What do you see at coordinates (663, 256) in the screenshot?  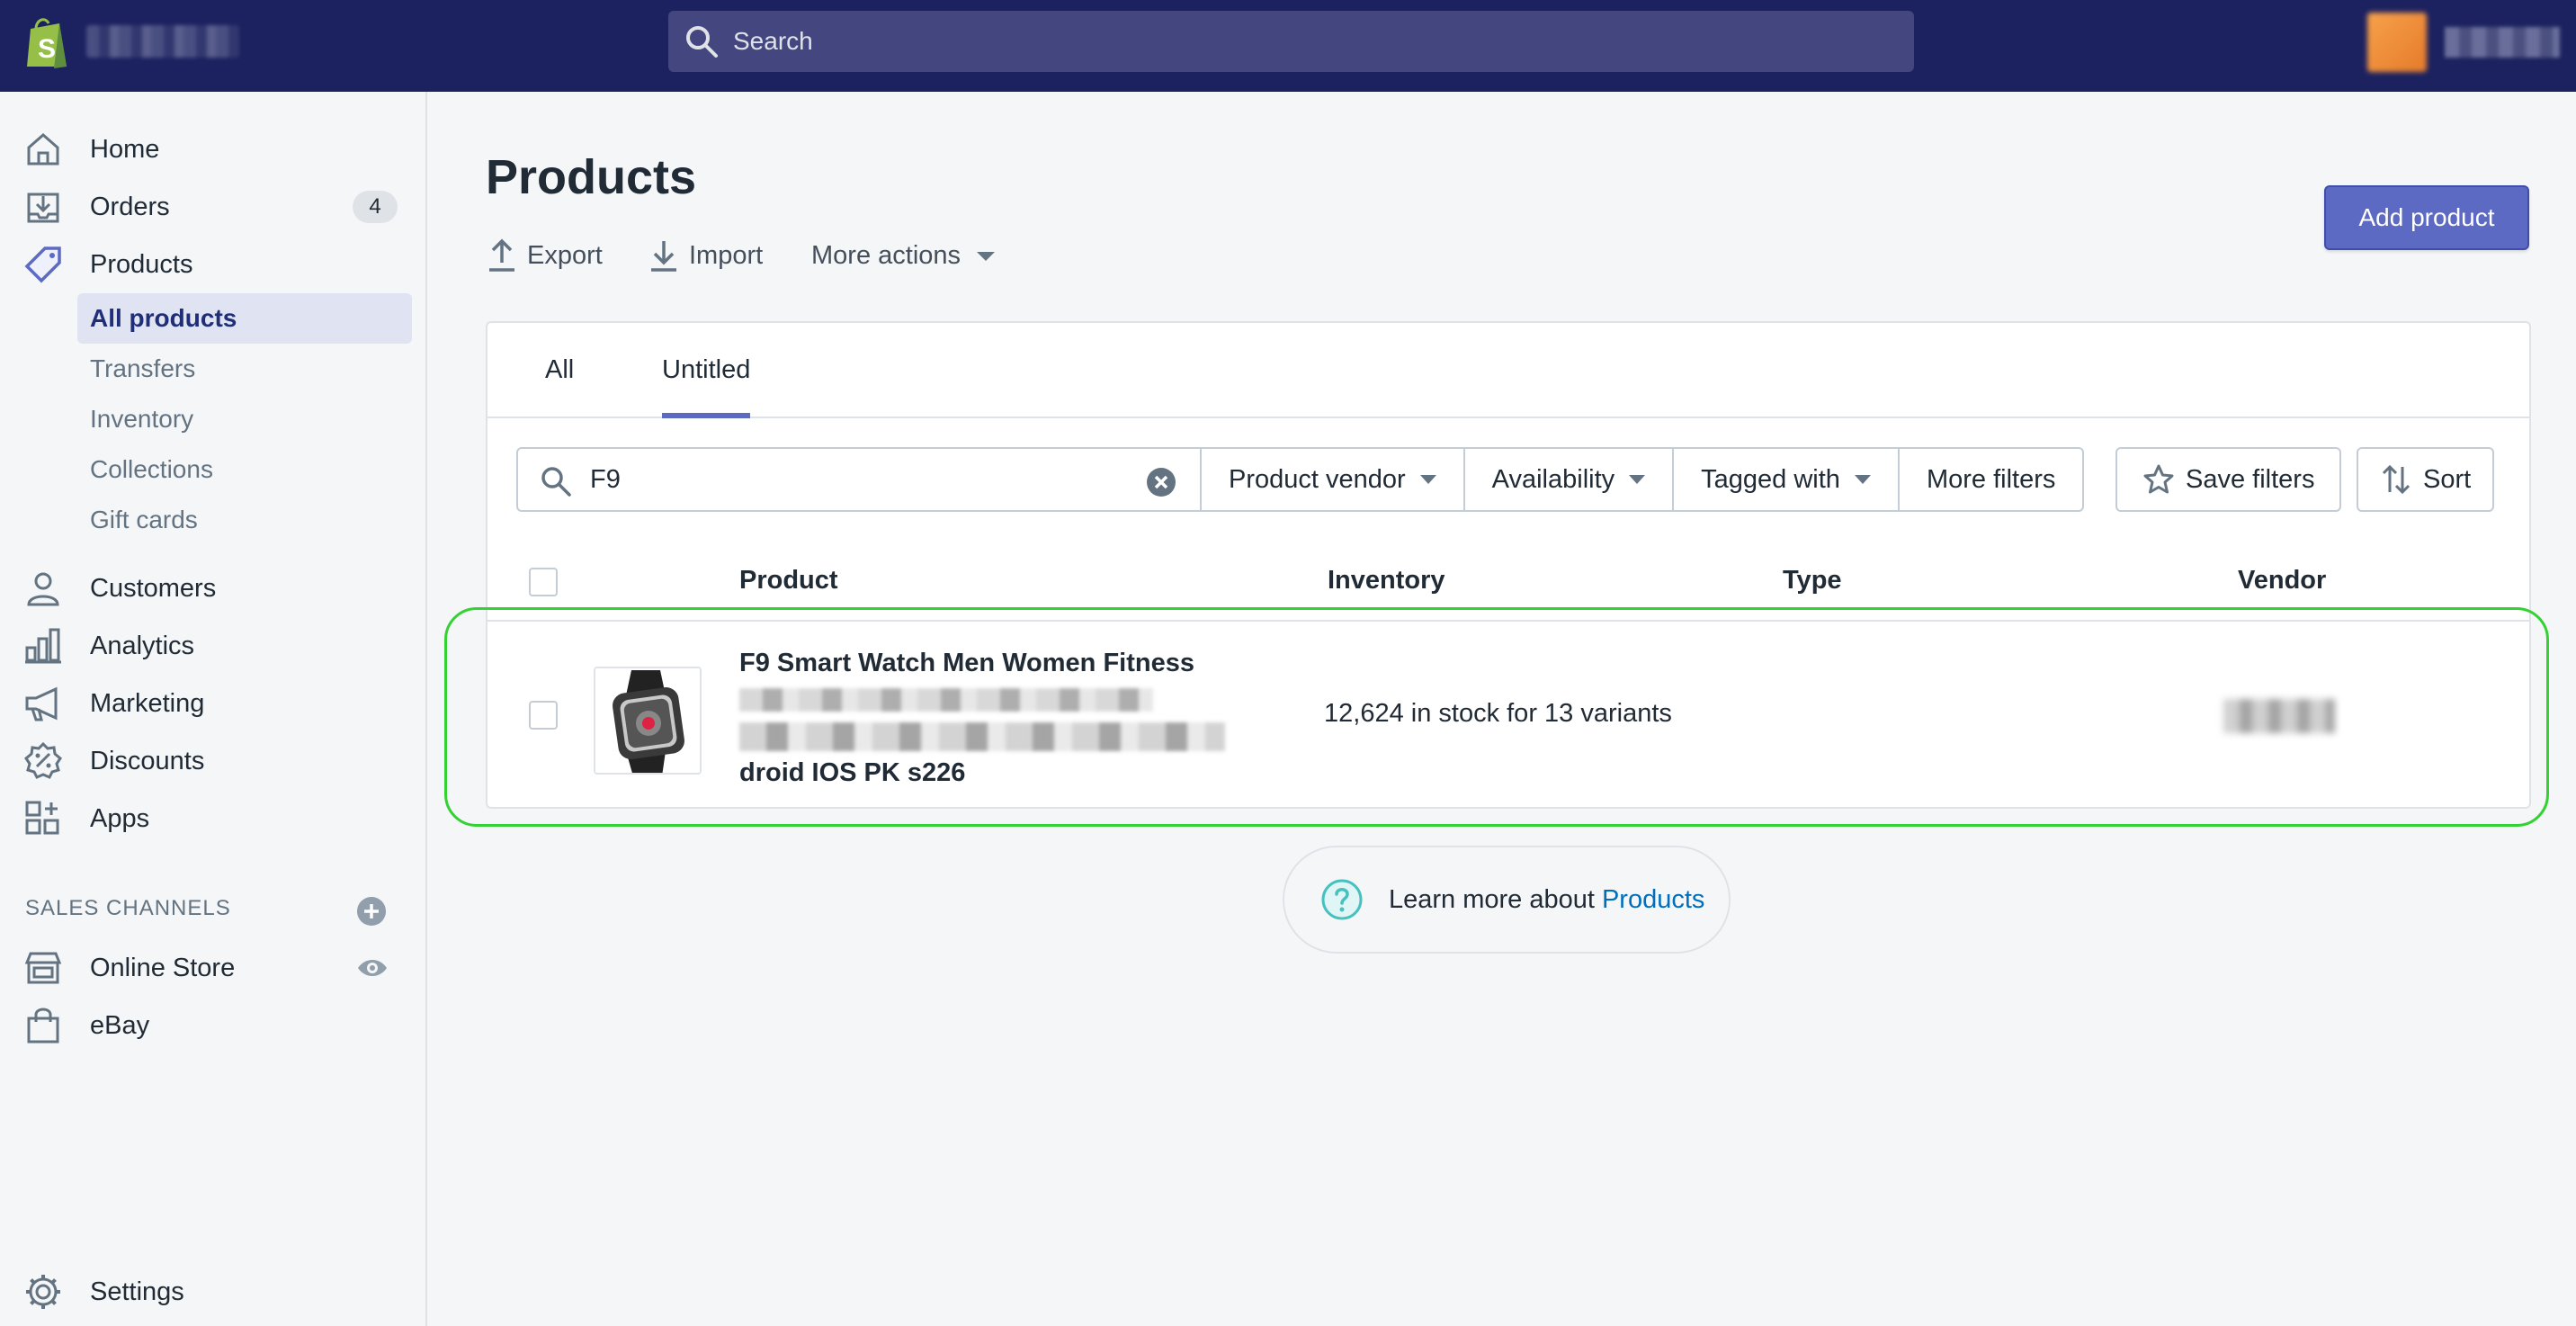 I see `import-icon` at bounding box center [663, 256].